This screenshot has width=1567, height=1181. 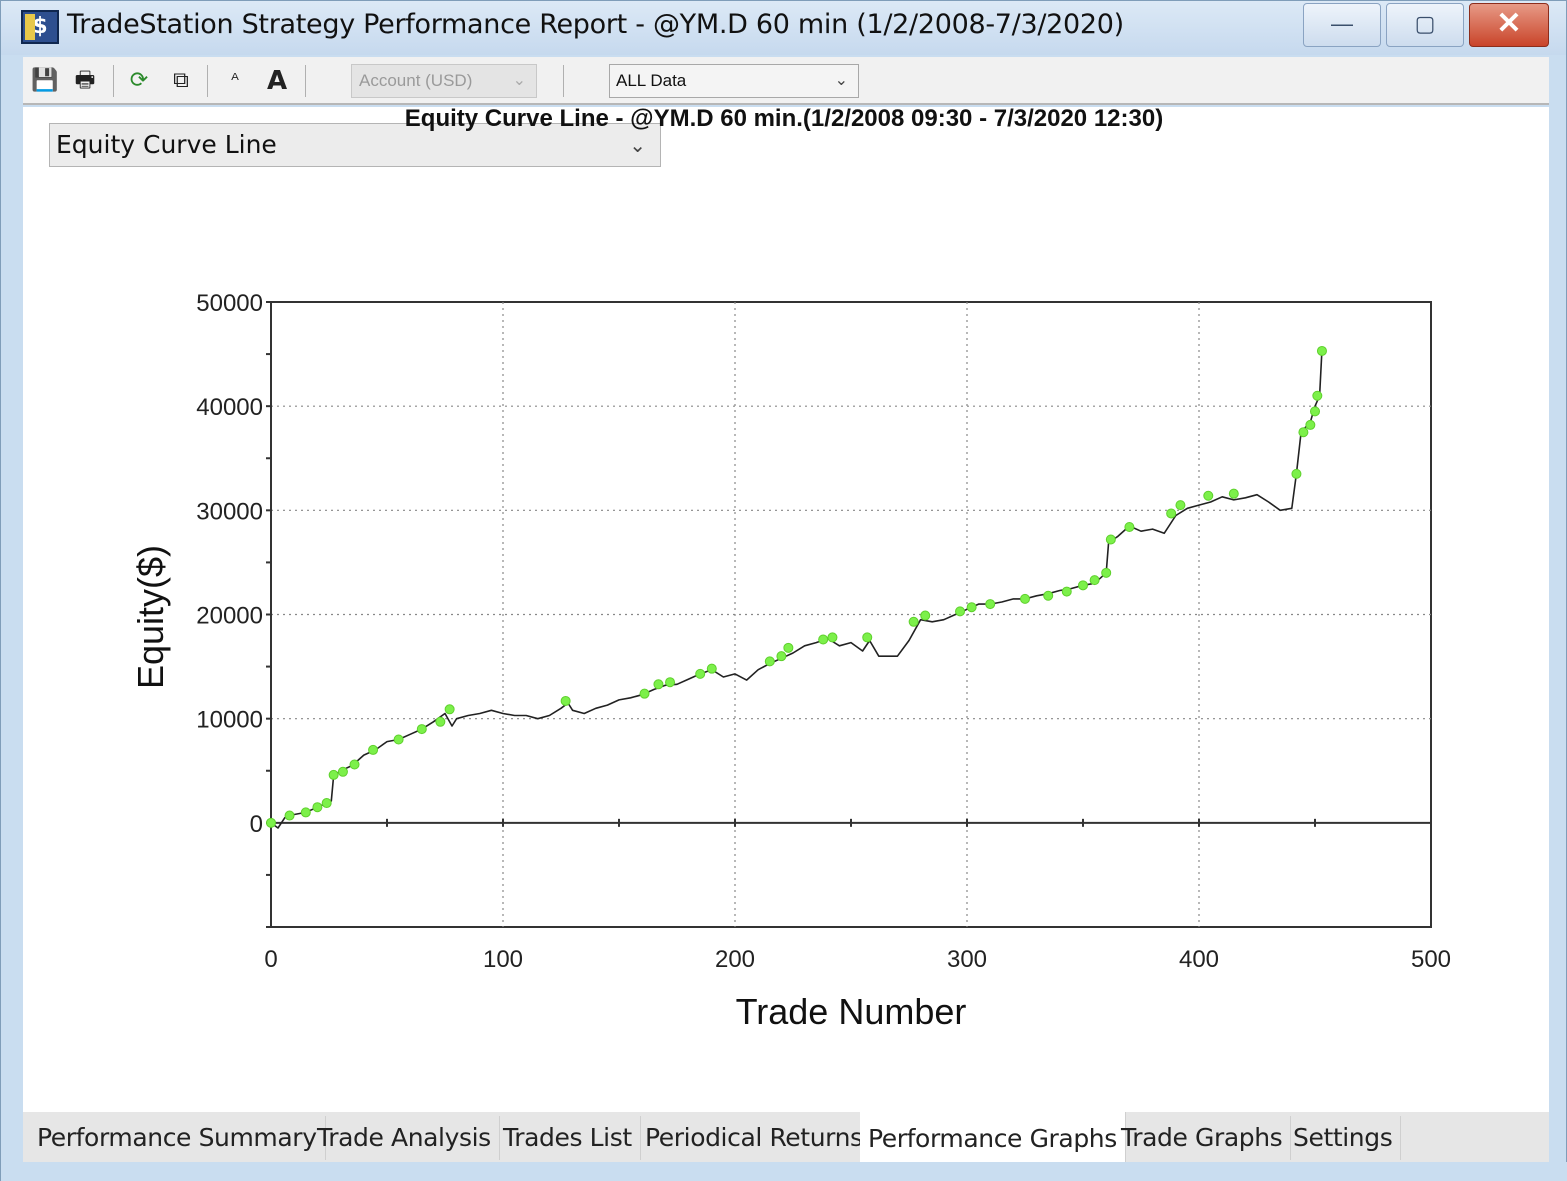 I want to click on x-tick-label: 100, so click(x=503, y=959).